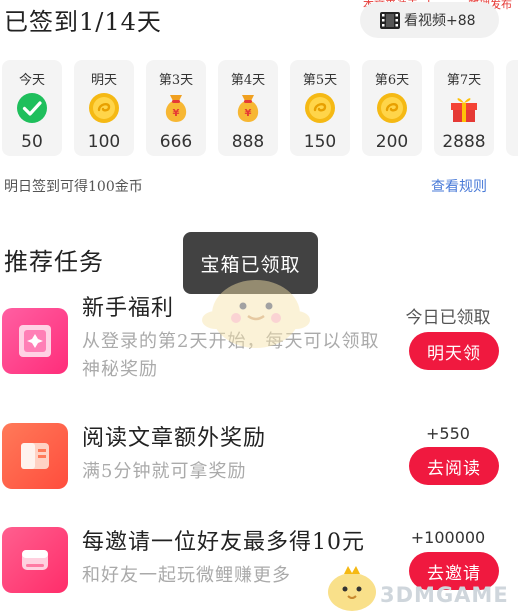  Describe the element at coordinates (512, 108) in the screenshot. I see `checkin-day-8-partial` at that location.